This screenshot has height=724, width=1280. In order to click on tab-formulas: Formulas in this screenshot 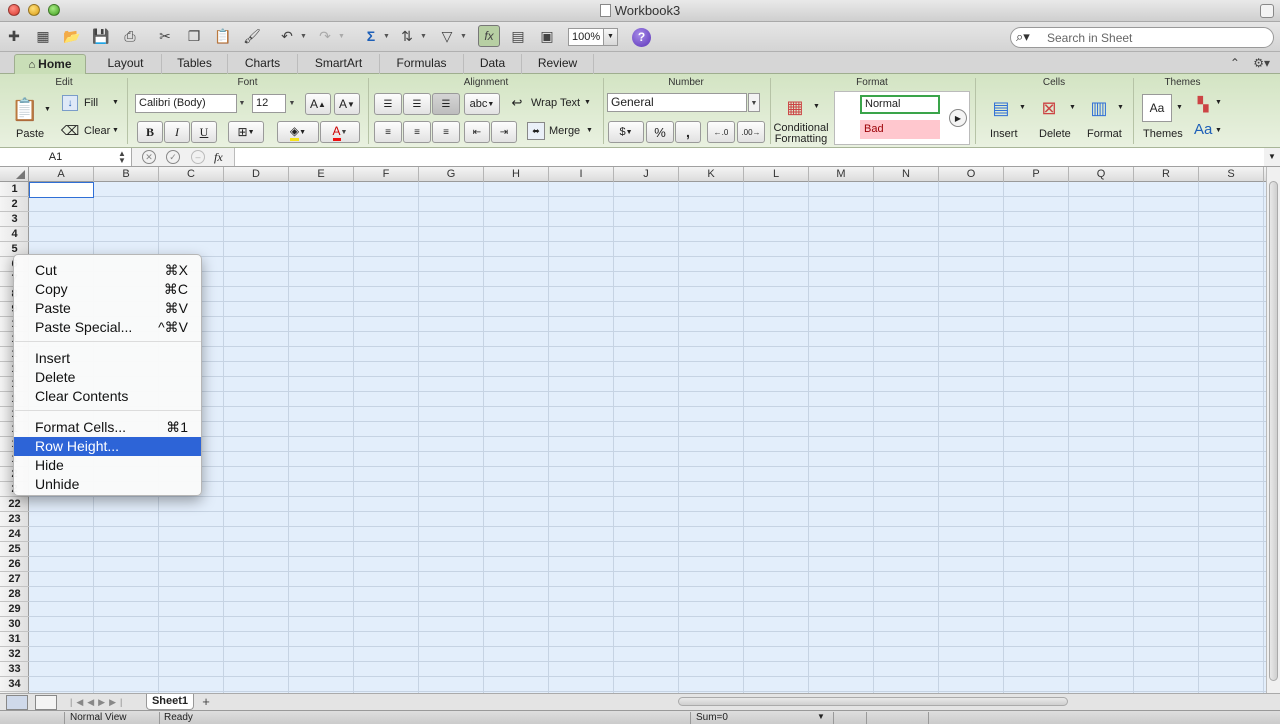, I will do `click(422, 64)`.